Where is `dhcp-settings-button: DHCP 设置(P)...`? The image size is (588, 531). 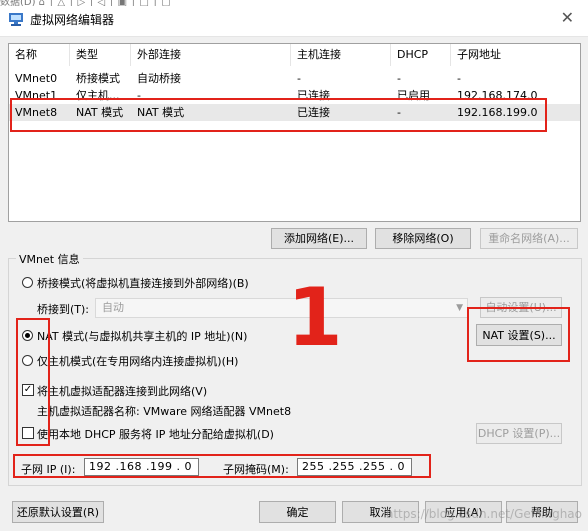
dhcp-settings-button: DHCP 设置(P)... is located at coordinates (519, 433).